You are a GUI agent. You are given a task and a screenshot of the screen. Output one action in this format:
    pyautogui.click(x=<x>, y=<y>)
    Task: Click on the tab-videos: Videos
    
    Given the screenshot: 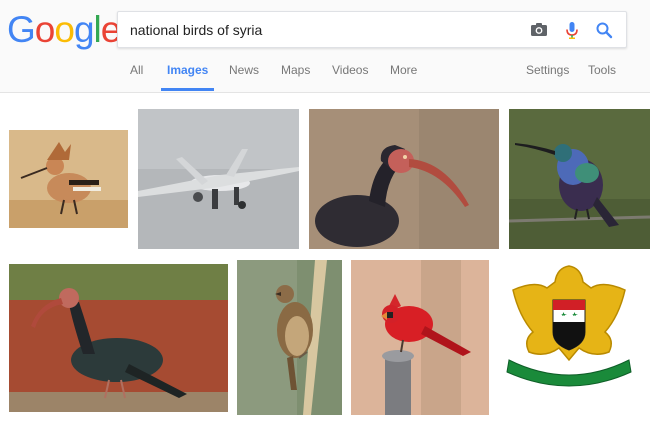 What is the action you would take?
    pyautogui.click(x=350, y=73)
    